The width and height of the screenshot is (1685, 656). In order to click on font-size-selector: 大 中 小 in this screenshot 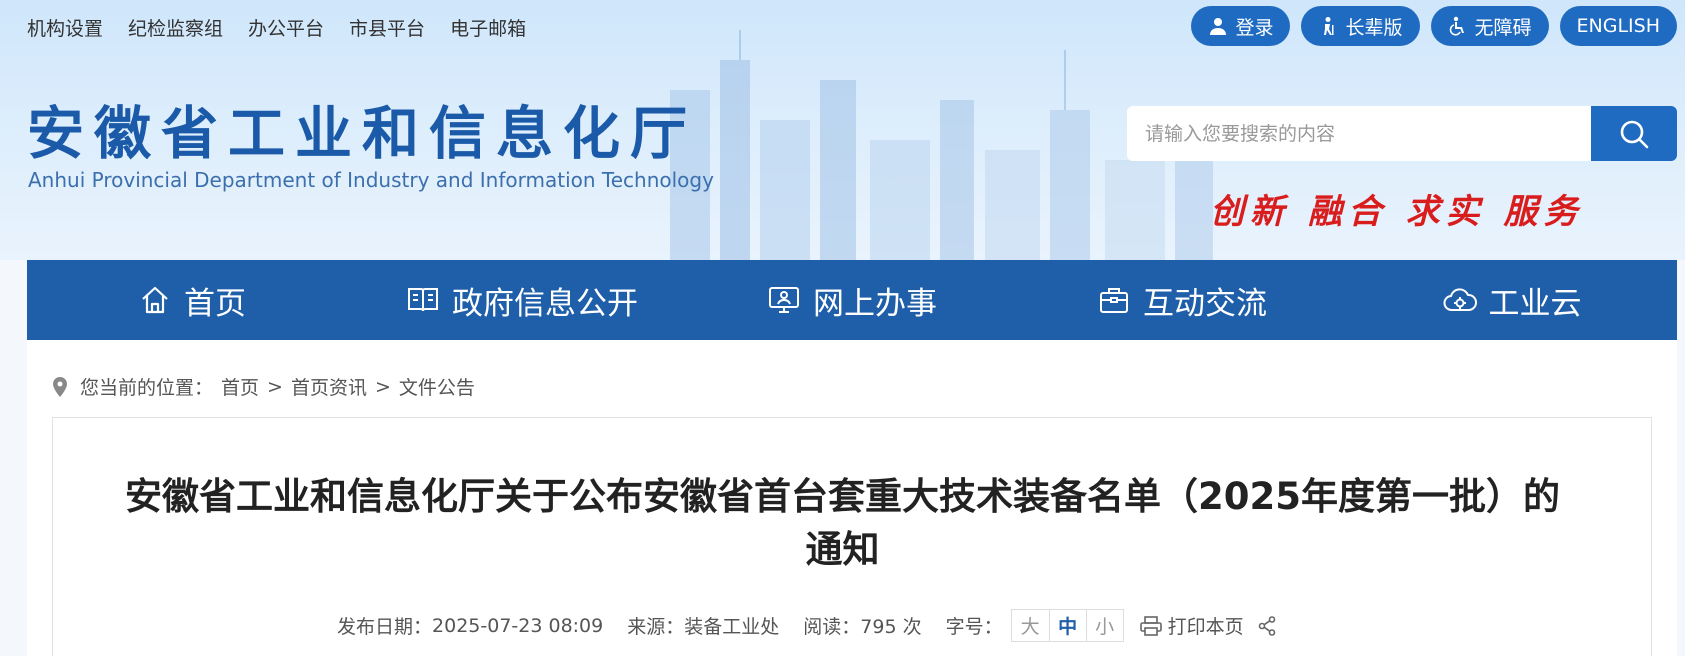, I will do `click(1067, 625)`.